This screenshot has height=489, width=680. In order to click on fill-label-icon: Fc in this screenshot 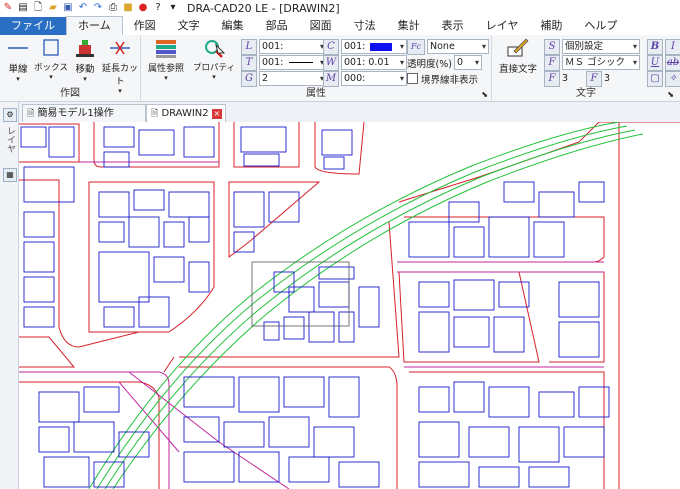, I will do `click(416, 46)`.